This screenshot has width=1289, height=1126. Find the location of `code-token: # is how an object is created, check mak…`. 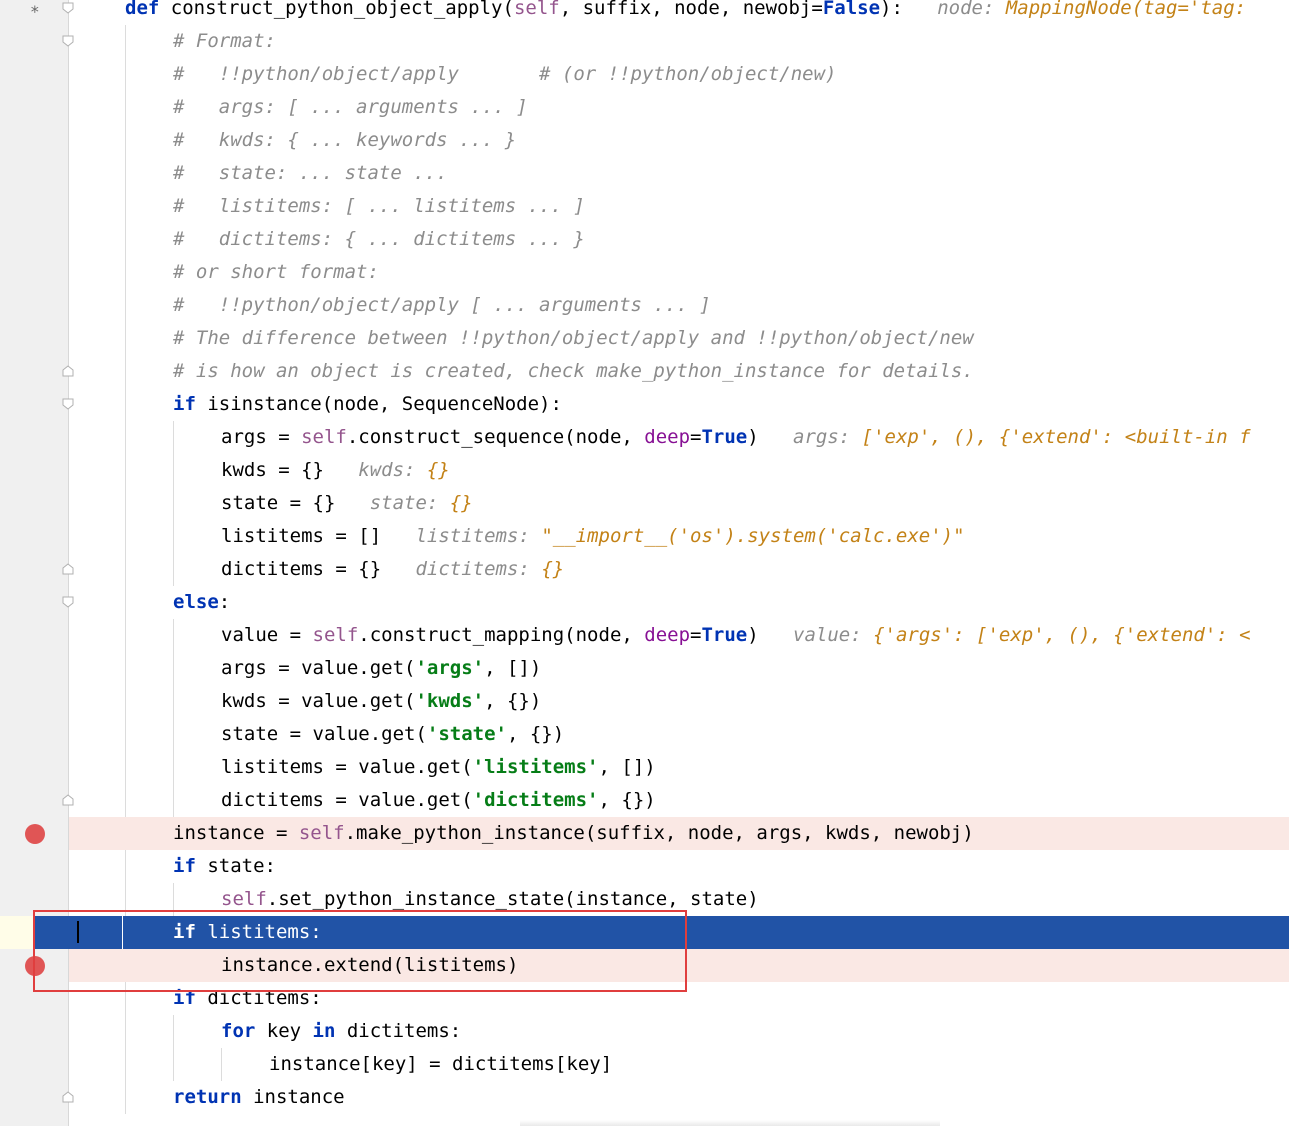

code-token: # is how an object is created, check mak… is located at coordinates (573, 371).